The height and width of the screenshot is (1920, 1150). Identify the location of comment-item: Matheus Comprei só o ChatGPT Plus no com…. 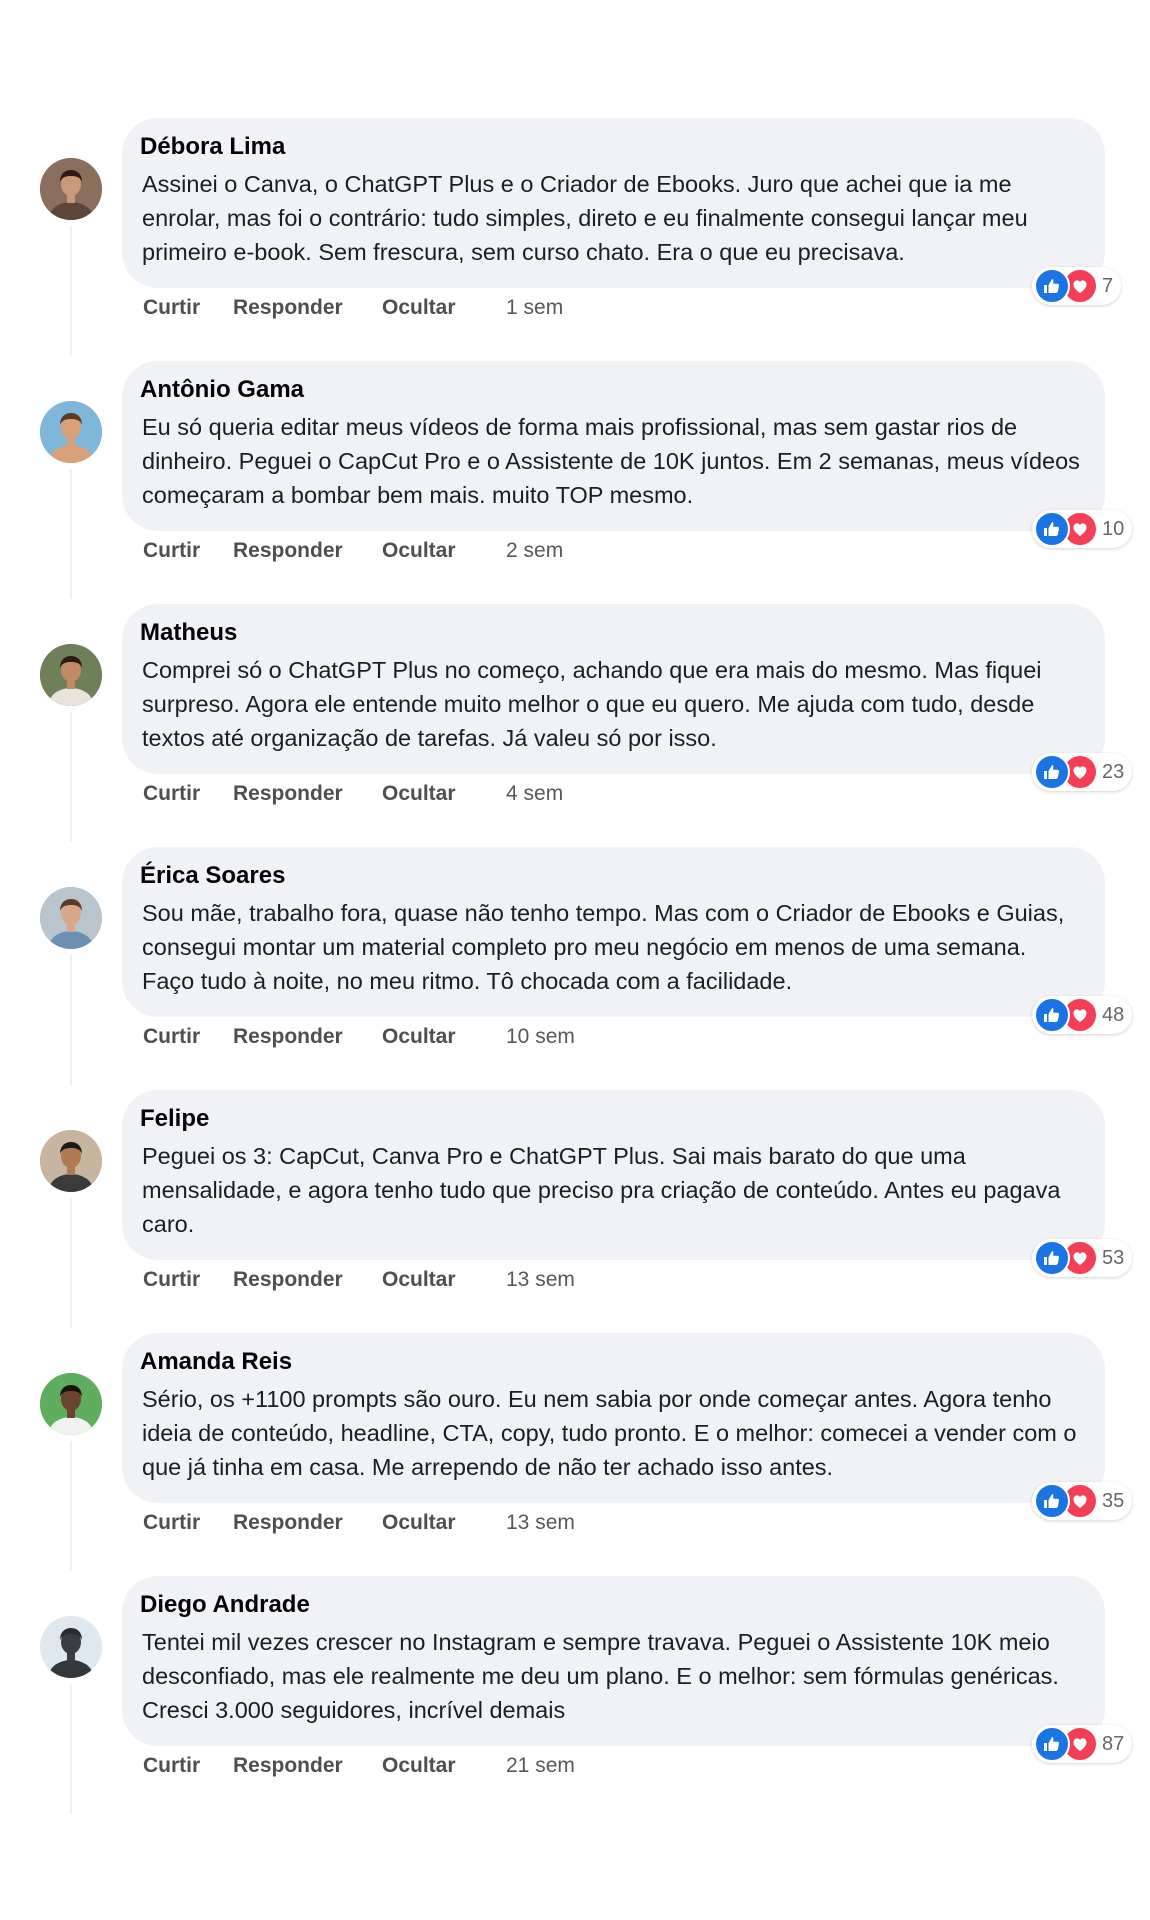
(575, 724).